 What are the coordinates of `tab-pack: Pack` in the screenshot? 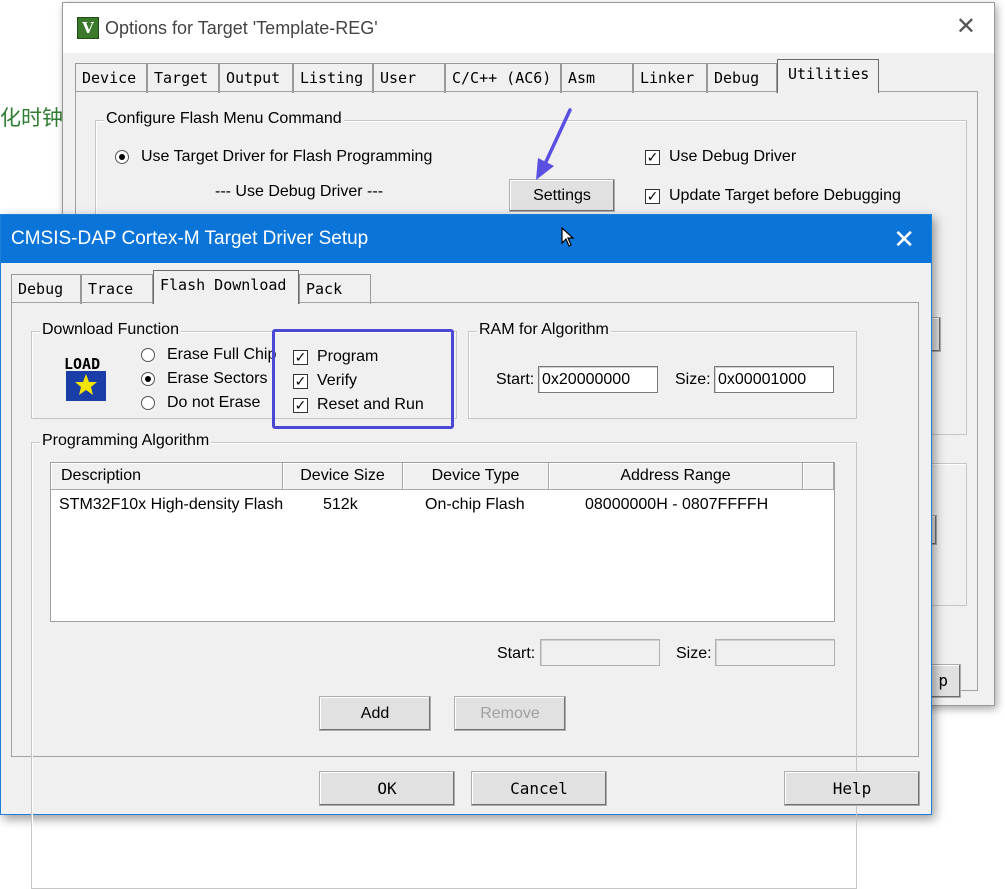 It's located at (335, 289).